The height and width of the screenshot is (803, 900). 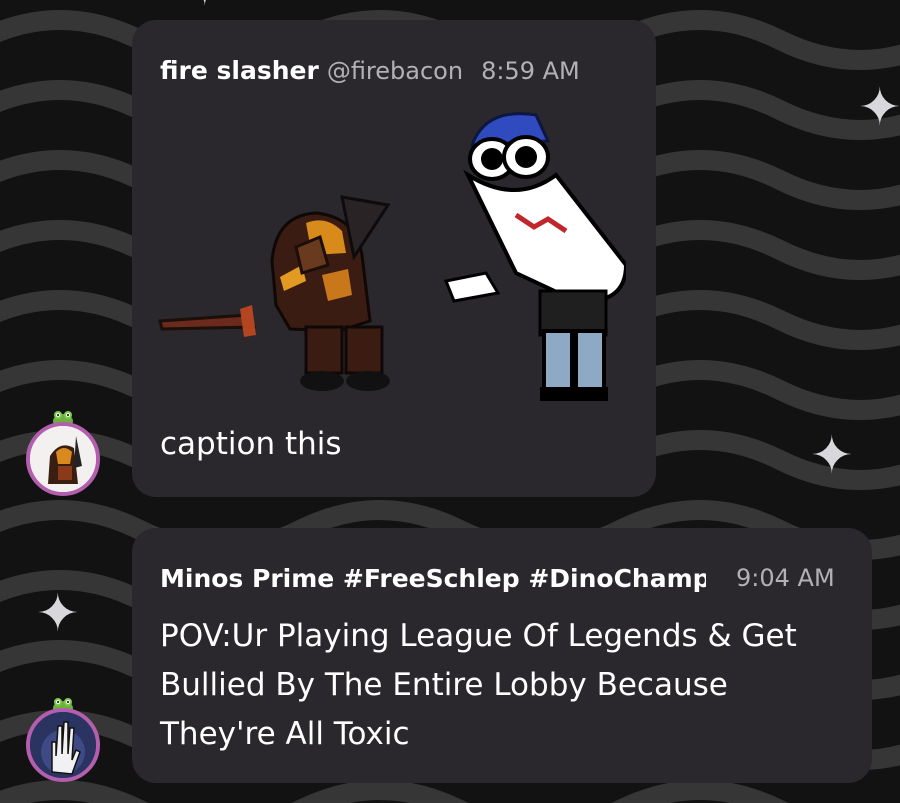 I want to click on message-header: fire slasher @firebacon 8:59 AM, so click(x=370, y=70).